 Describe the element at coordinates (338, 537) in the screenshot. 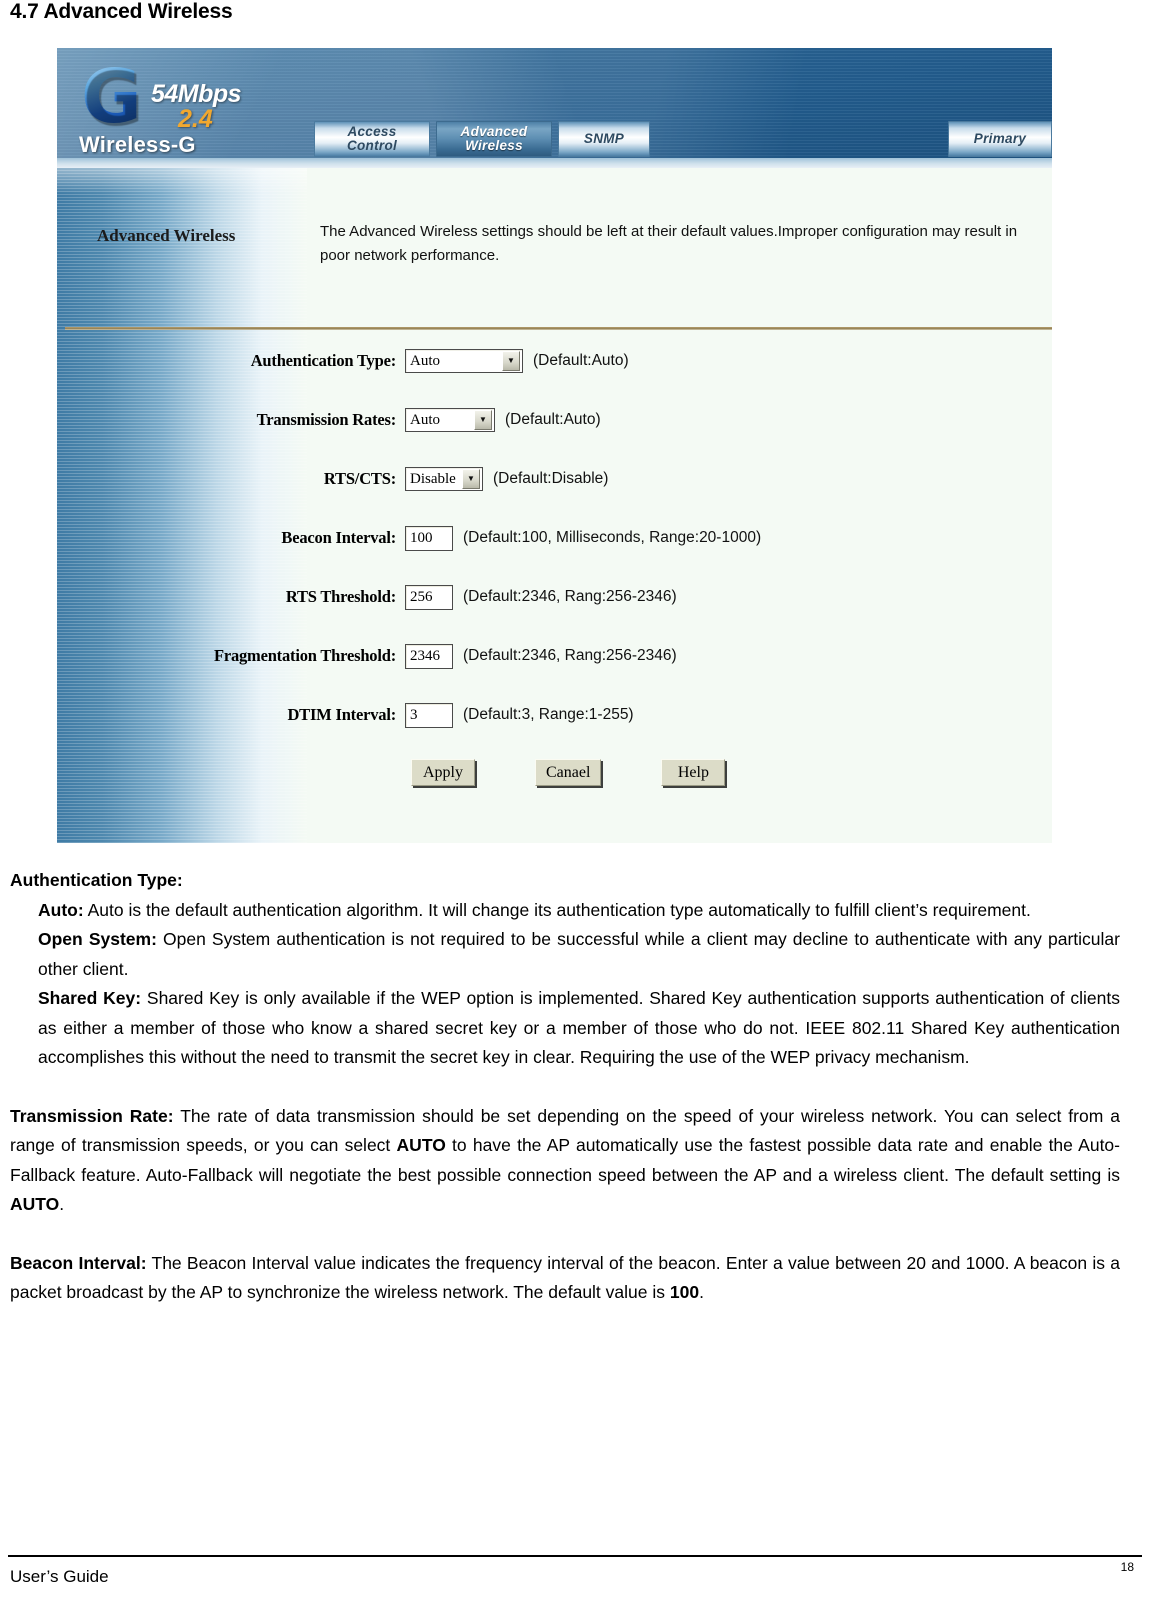

I see `form-label: Beacon Interval:` at that location.